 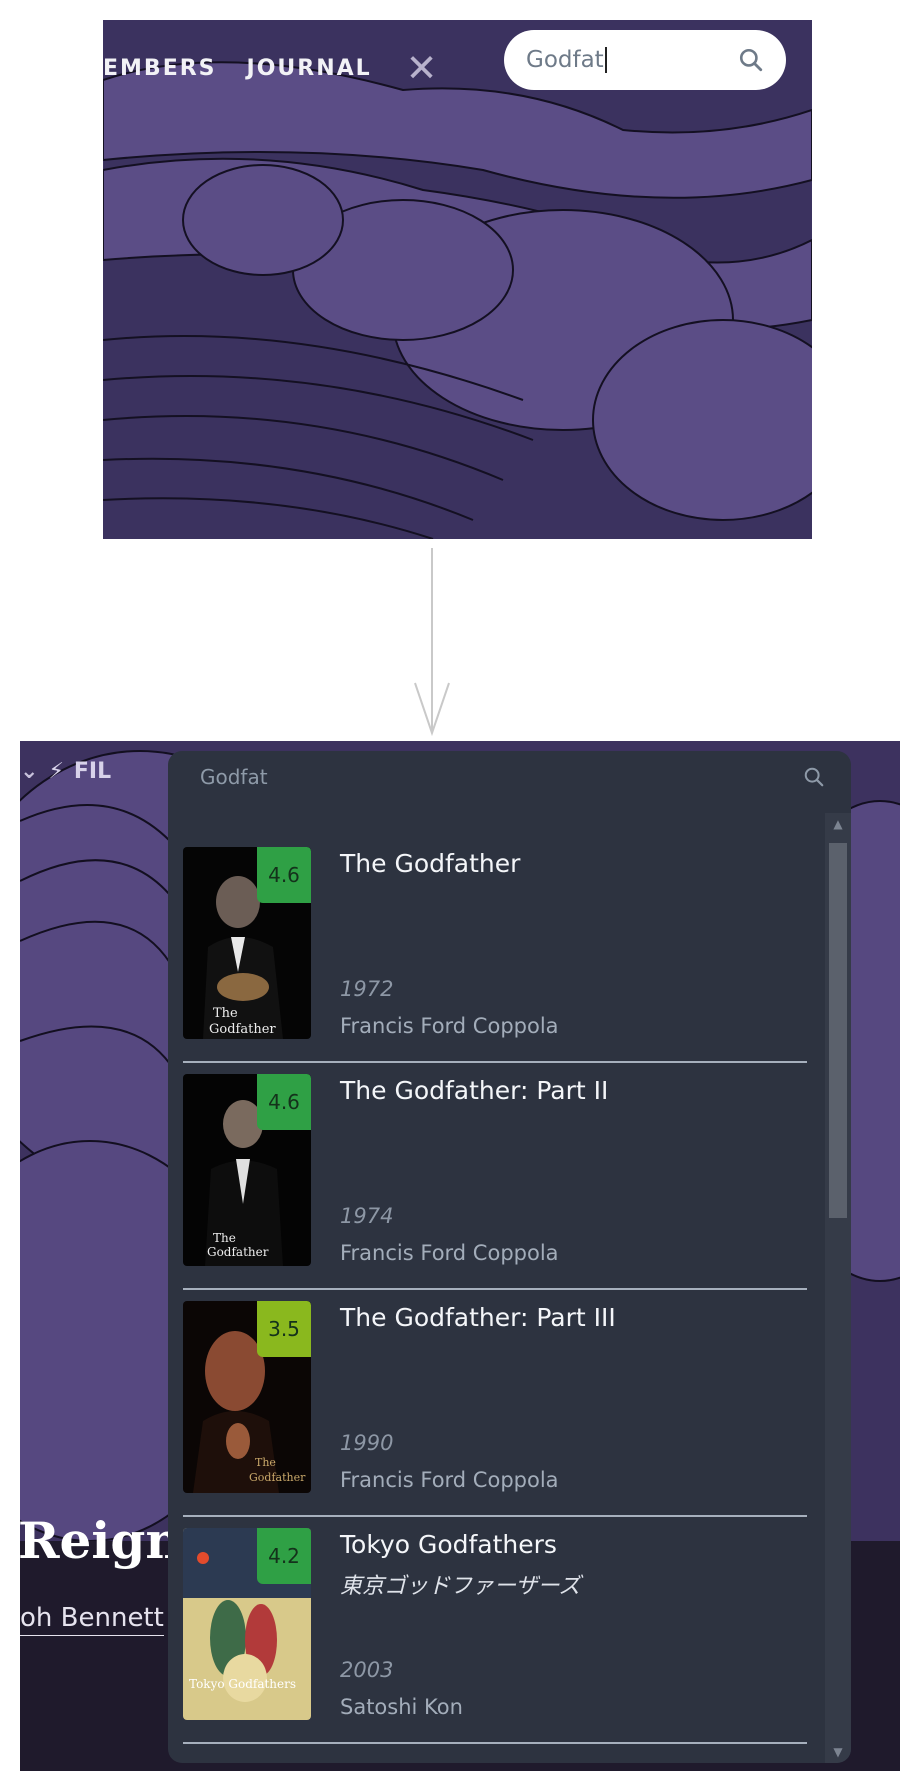 I want to click on lightning-icon: ⚡, so click(x=55, y=771).